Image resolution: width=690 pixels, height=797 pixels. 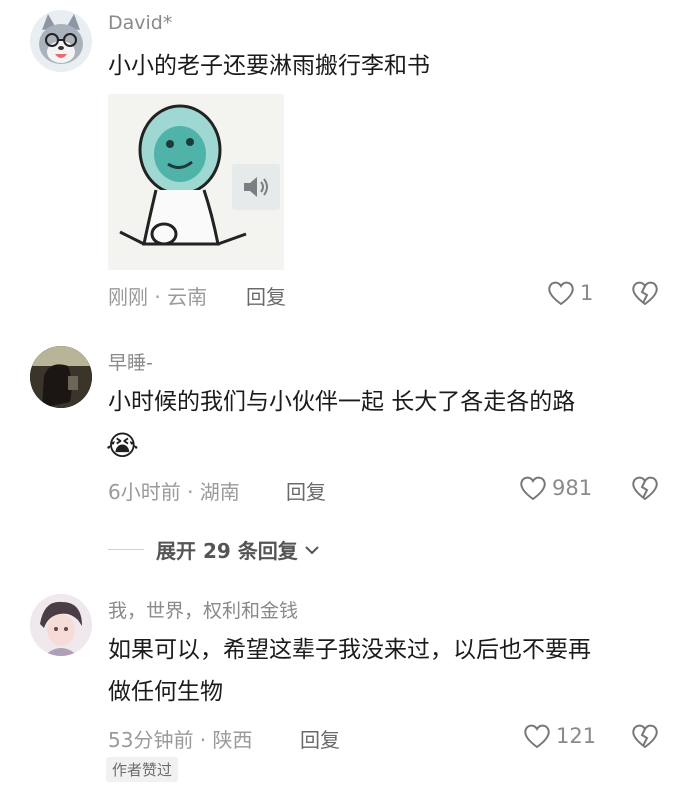 What do you see at coordinates (174, 492) in the screenshot?
I see `comment-meta: 6小时前 · 湖南` at bounding box center [174, 492].